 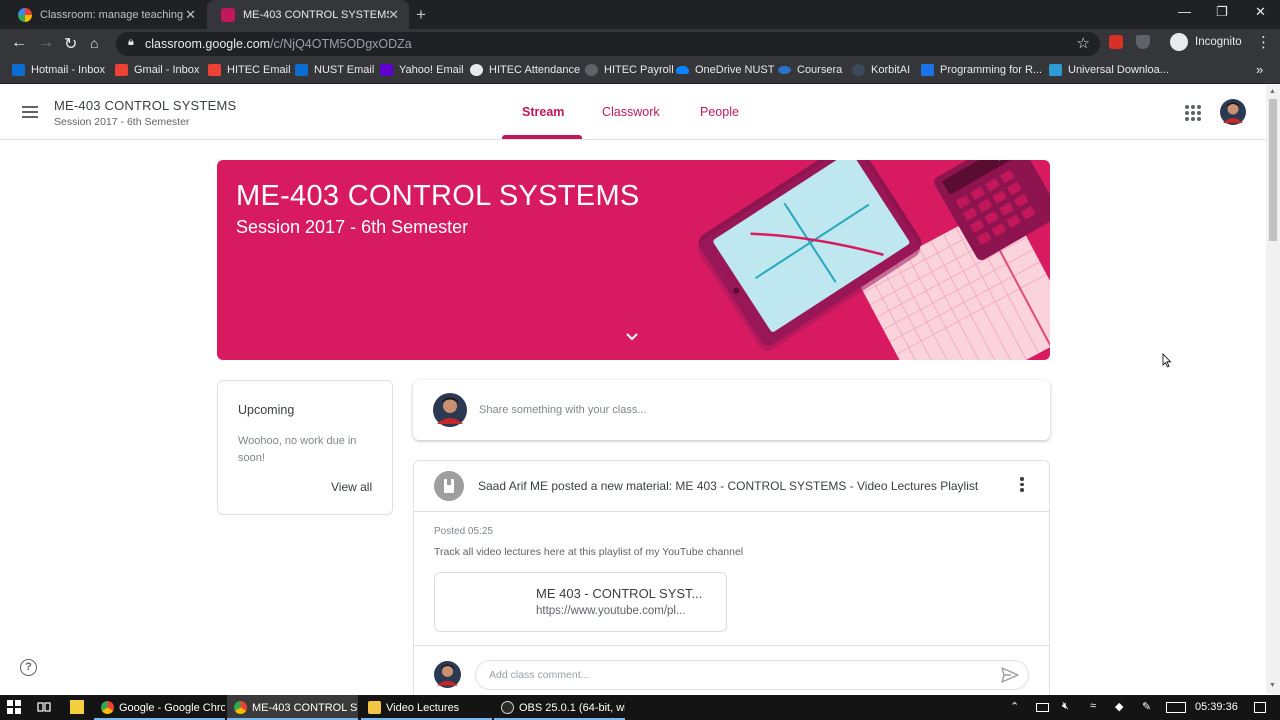 I want to click on more-options-icon, so click(x=1022, y=485).